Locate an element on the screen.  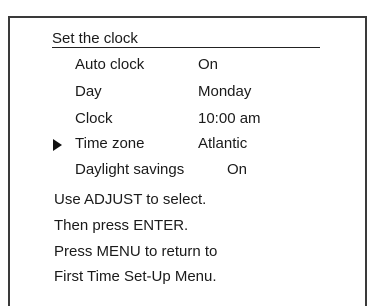
selection-pointer-icon is located at coordinates (57, 145).